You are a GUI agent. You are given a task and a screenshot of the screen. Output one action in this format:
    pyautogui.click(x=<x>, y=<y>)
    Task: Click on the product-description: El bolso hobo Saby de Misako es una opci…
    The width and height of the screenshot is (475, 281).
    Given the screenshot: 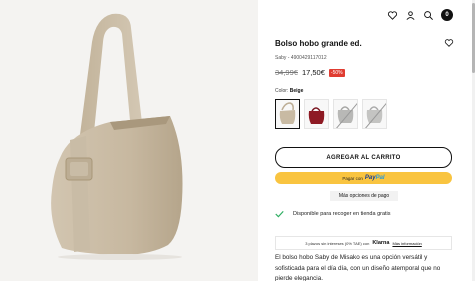 What is the action you would take?
    pyautogui.click(x=358, y=267)
    